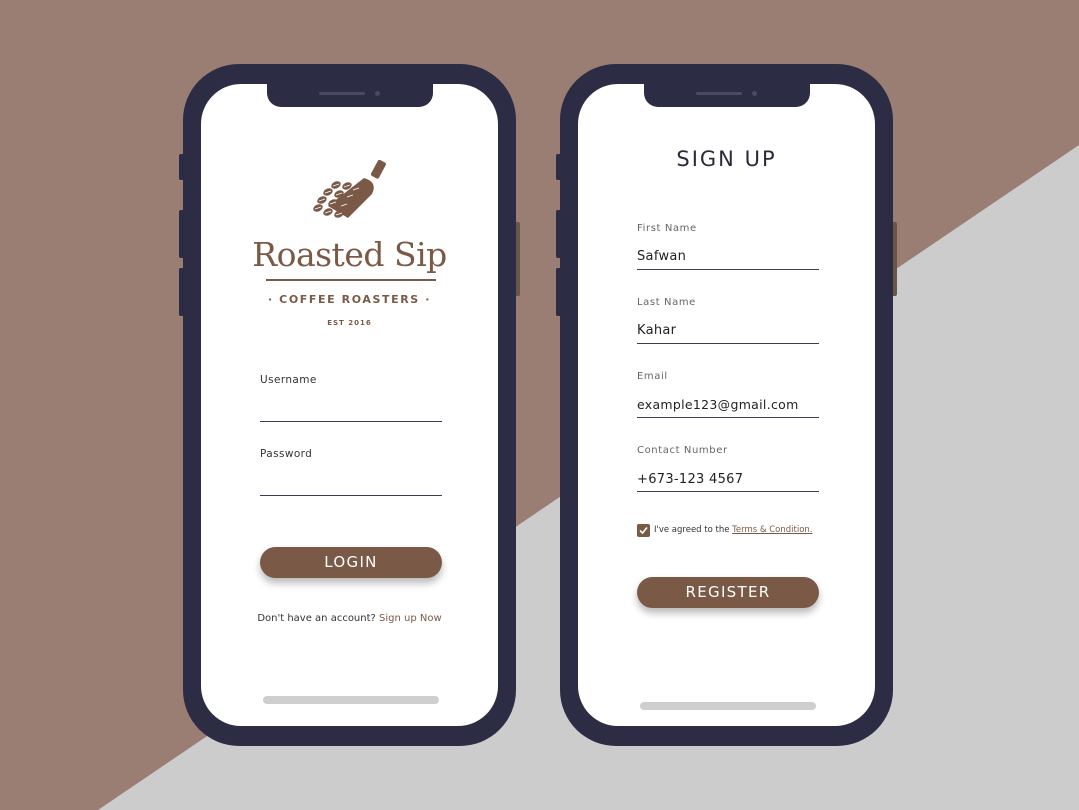 The image size is (1079, 810). What do you see at coordinates (666, 302) in the screenshot?
I see `last-name-label: Last Name` at bounding box center [666, 302].